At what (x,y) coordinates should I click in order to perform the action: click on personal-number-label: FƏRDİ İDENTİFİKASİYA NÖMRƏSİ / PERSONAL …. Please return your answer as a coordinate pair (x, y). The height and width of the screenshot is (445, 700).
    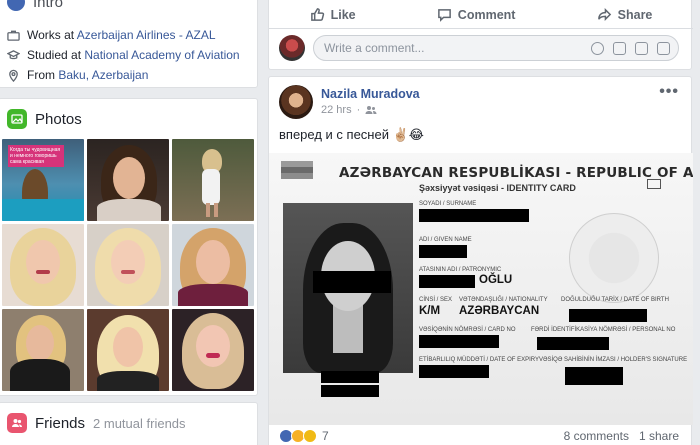
    Looking at the image, I should click on (603, 330).